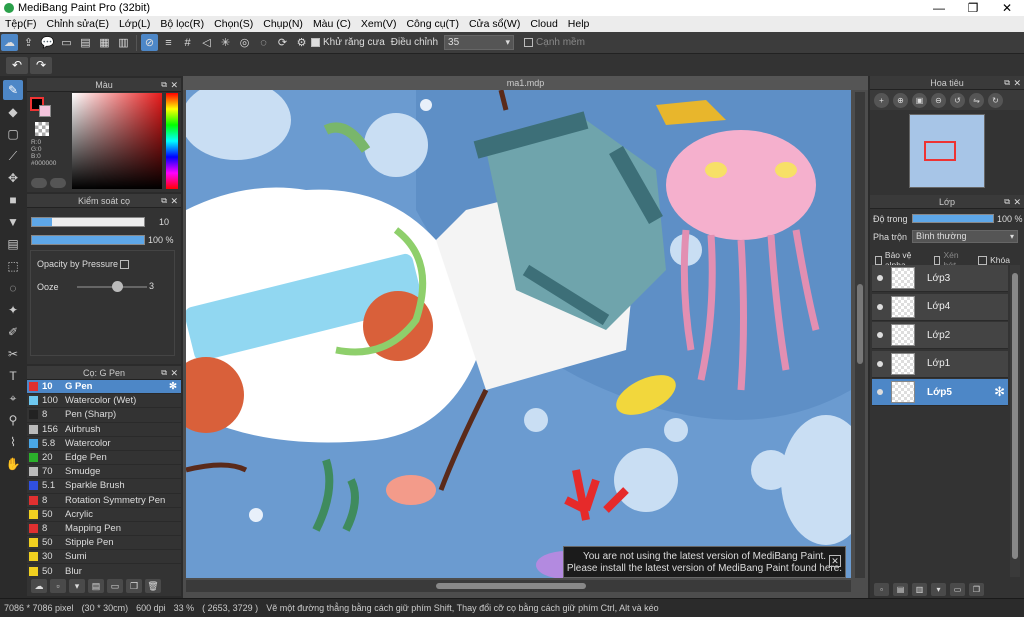 The width and height of the screenshot is (1024, 617). I want to click on rotate-snap-icon: ⟳, so click(282, 42).